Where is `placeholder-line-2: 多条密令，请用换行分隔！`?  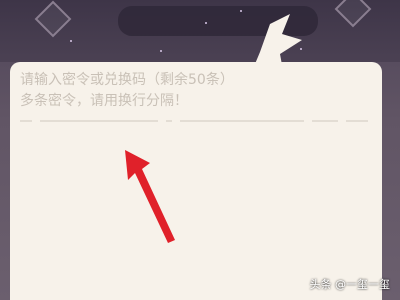
placeholder-line-2: 多条密令，请用换行分隔！ is located at coordinates (104, 101).